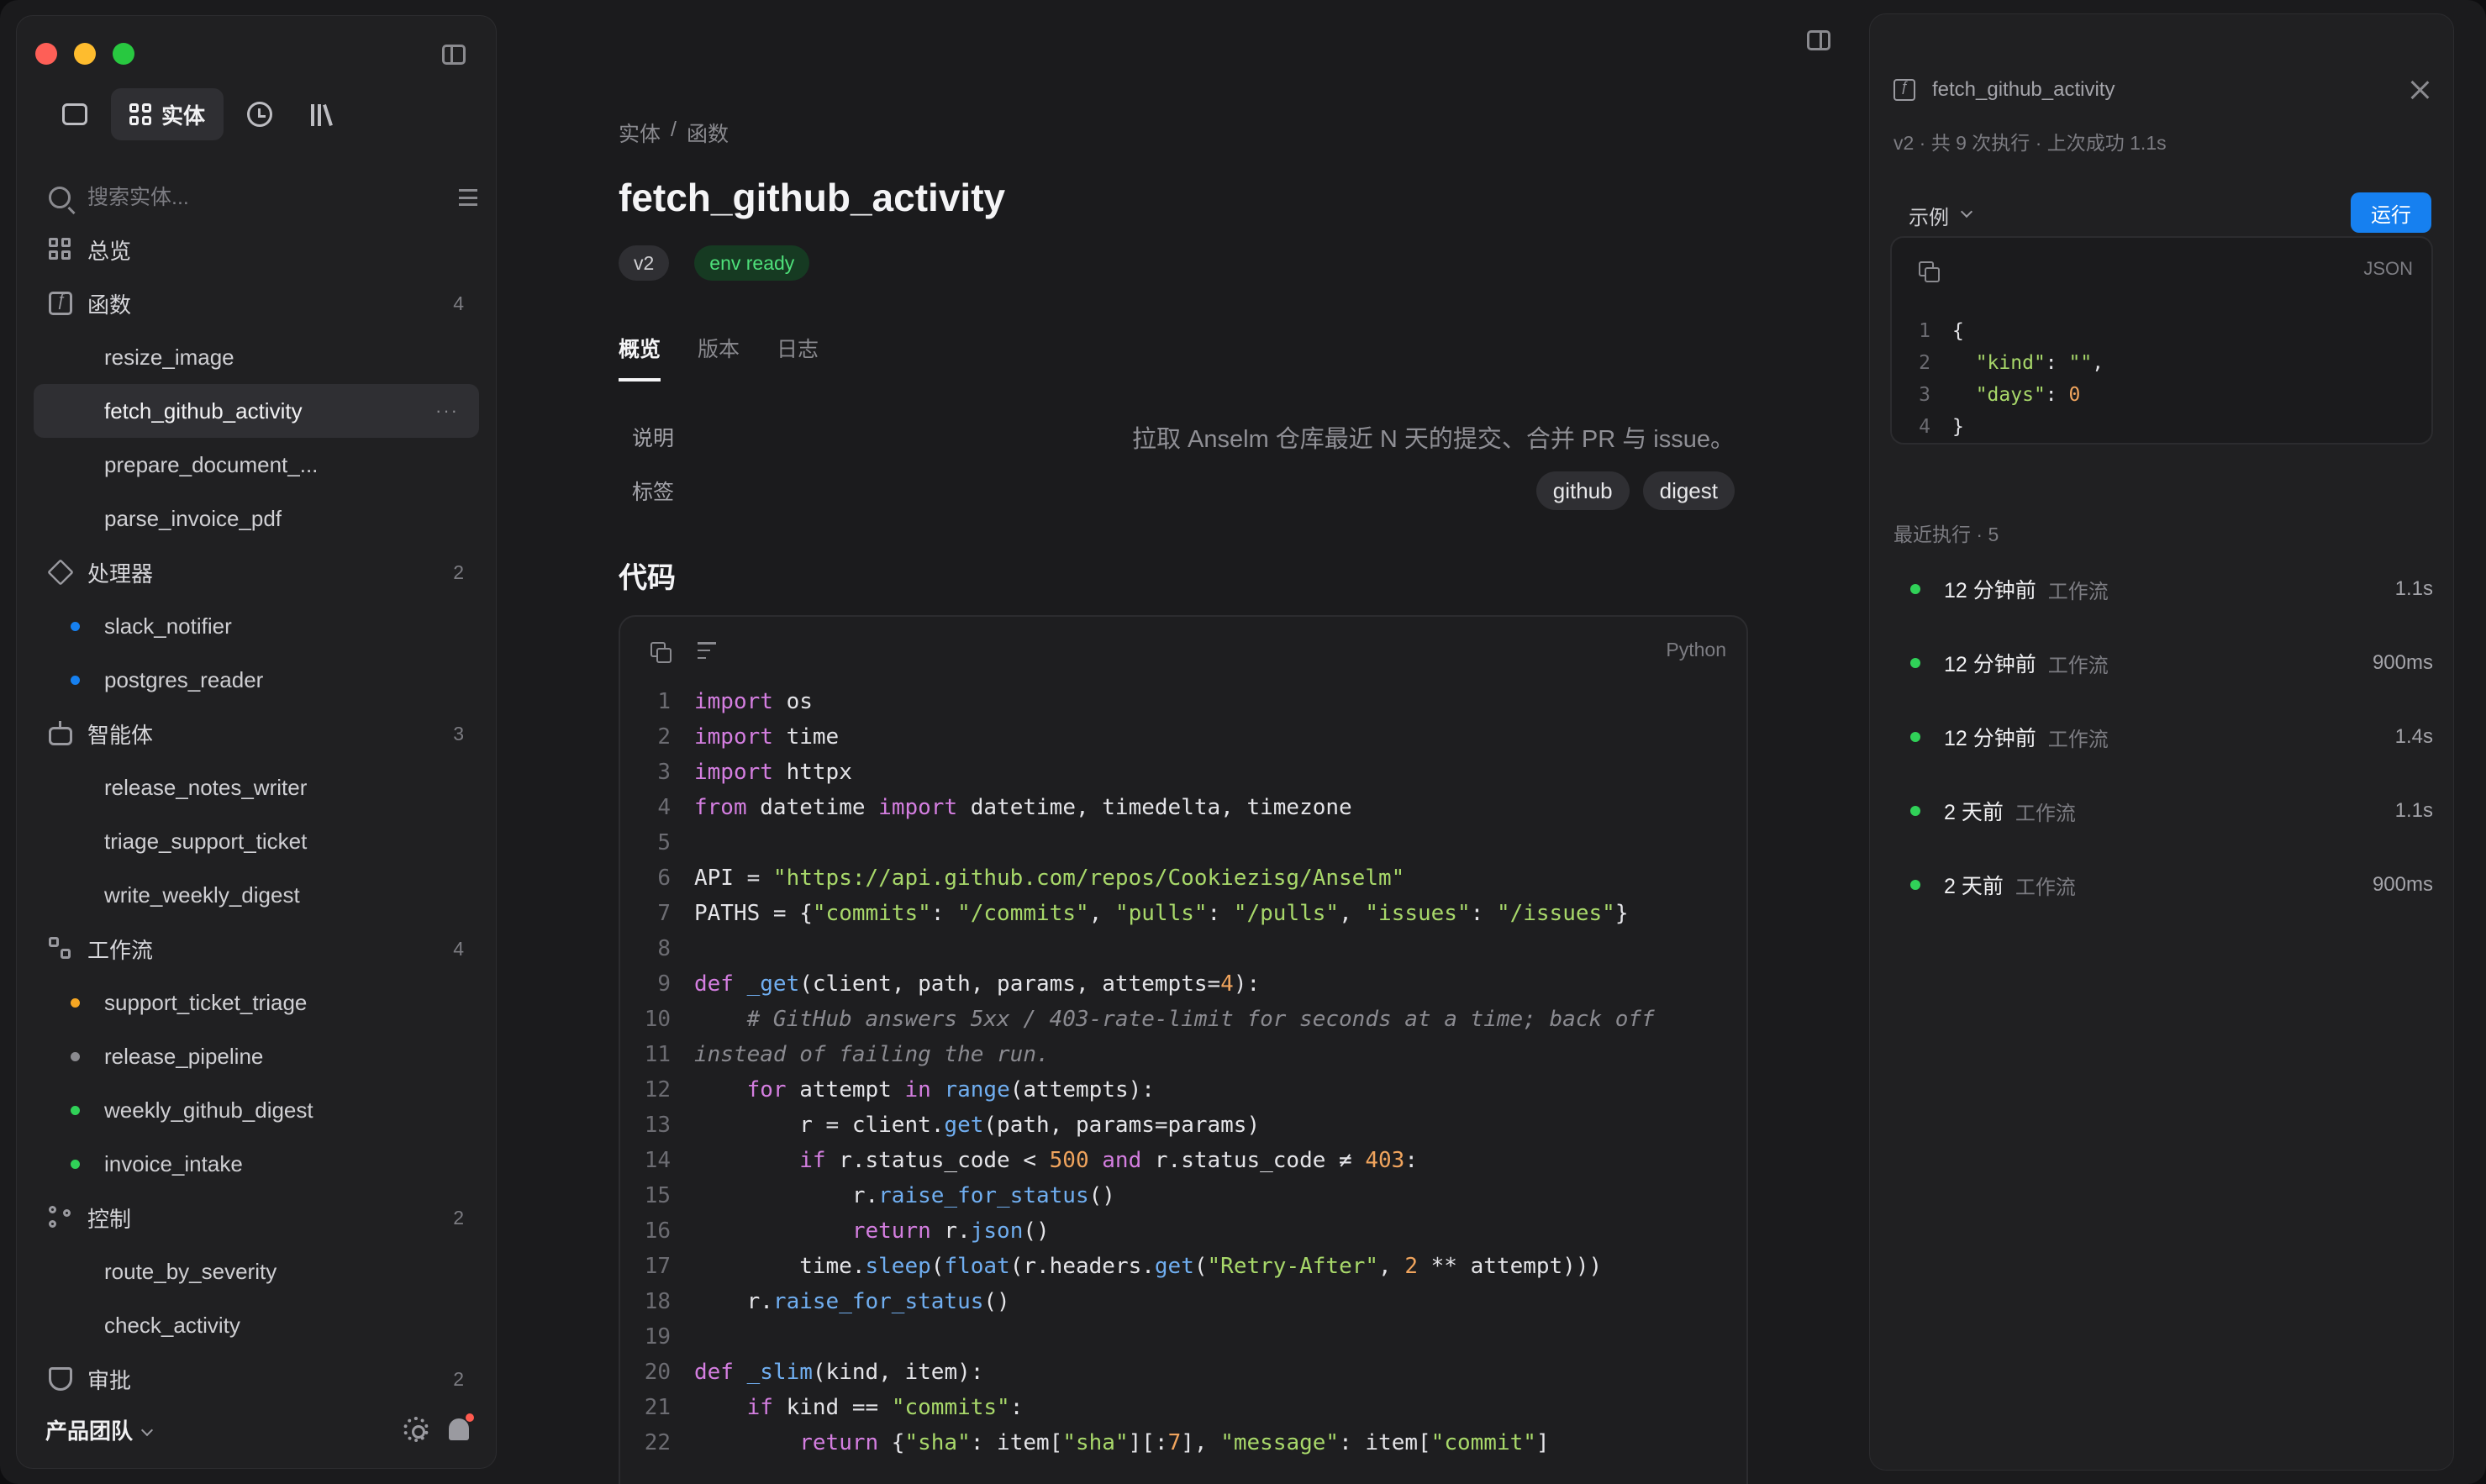 This screenshot has width=2486, height=1484. Describe the element at coordinates (256, 733) in the screenshot. I see `sidebar-group-agents: 智能体 3` at that location.